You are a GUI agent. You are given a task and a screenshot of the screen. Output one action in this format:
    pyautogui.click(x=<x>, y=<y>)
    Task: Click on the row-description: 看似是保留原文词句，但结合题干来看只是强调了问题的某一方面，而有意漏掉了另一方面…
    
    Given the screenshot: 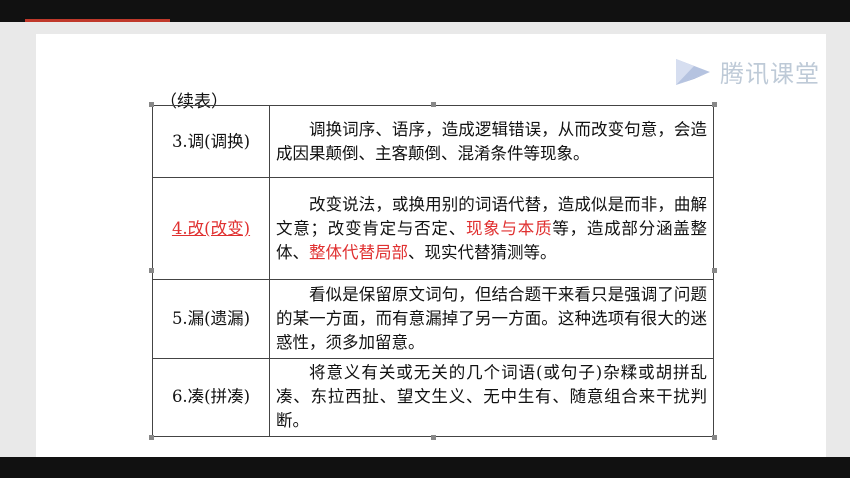 What is the action you would take?
    pyautogui.click(x=491, y=319)
    